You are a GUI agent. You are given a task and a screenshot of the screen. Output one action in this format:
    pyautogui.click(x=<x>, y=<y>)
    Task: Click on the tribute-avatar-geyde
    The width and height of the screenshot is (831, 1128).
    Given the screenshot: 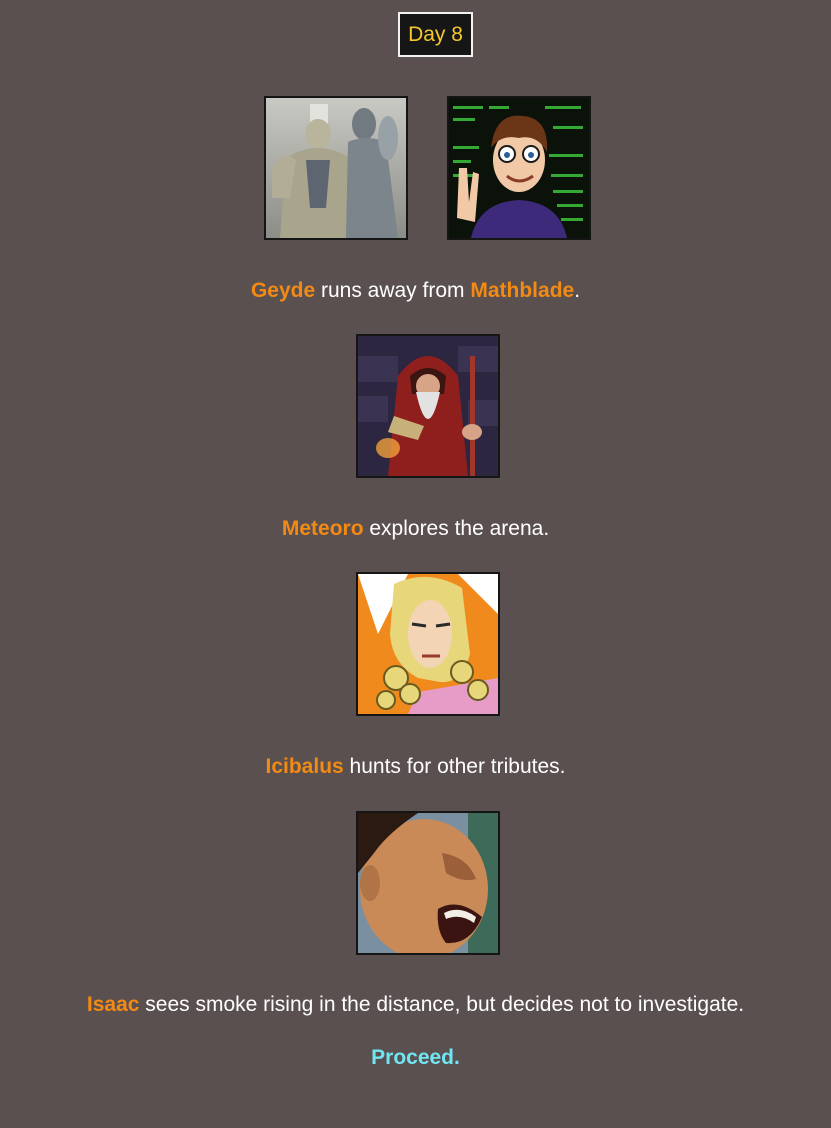 What is the action you would take?
    pyautogui.click(x=336, y=168)
    